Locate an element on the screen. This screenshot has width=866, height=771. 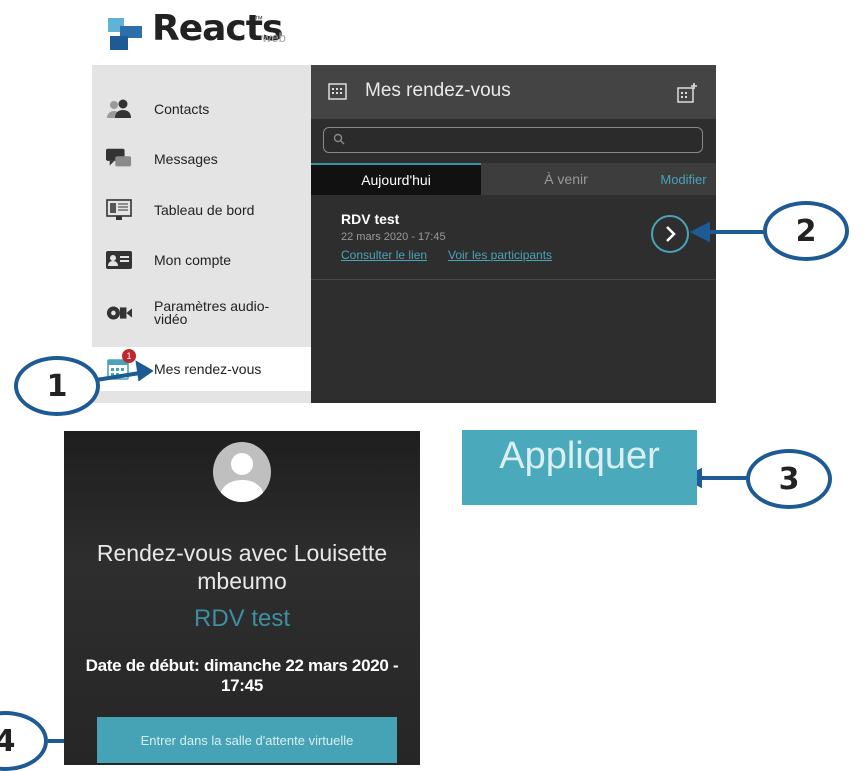
callout-2: 2 is located at coordinates (806, 231).